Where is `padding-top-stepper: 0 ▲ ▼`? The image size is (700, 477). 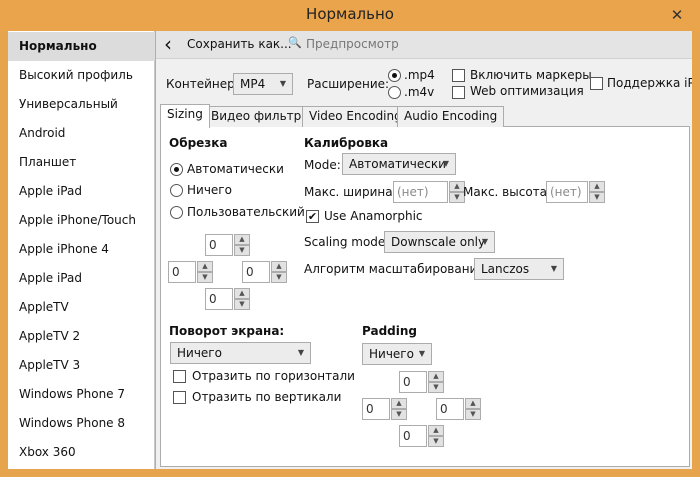
padding-top-stepper: 0 ▲ ▼ is located at coordinates (421, 382).